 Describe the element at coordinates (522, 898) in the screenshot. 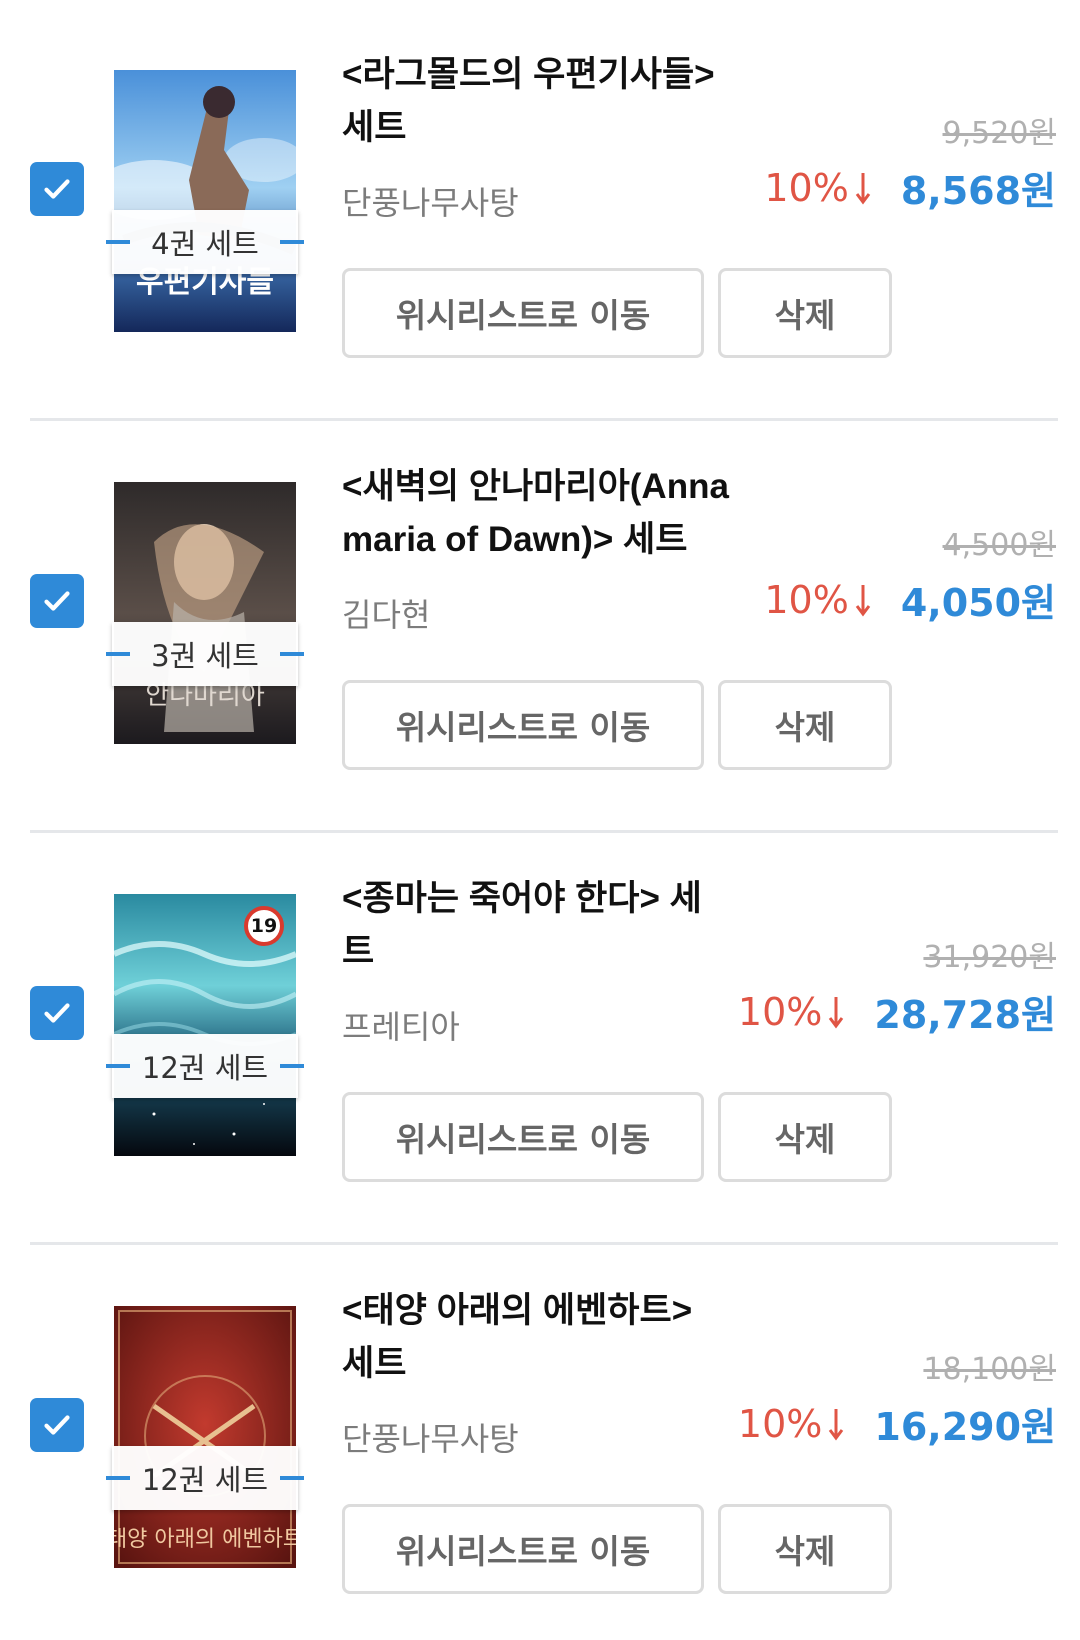

I see `book-title-line: <종마는 죽어야 한다> 세` at that location.